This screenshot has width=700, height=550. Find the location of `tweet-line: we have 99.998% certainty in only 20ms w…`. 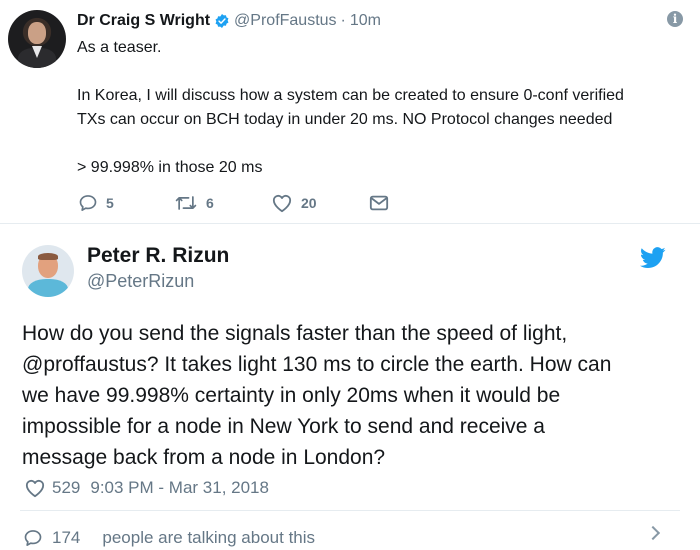

tweet-line: we have 99.998% certainty in only 20ms w… is located at coordinates (291, 395).